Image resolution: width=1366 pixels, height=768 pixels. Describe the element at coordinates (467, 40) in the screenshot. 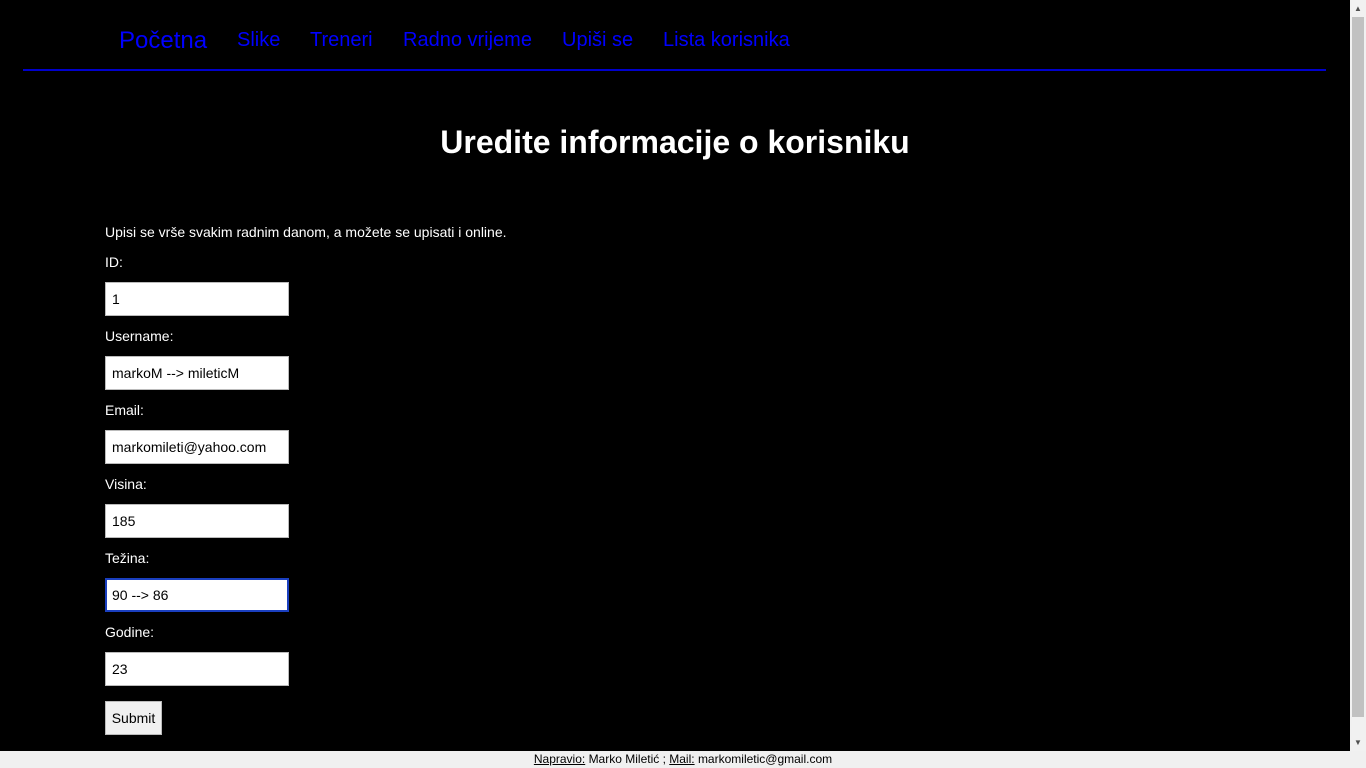

I see `nav-link-radno-vrijeme: Radno vrijeme` at that location.